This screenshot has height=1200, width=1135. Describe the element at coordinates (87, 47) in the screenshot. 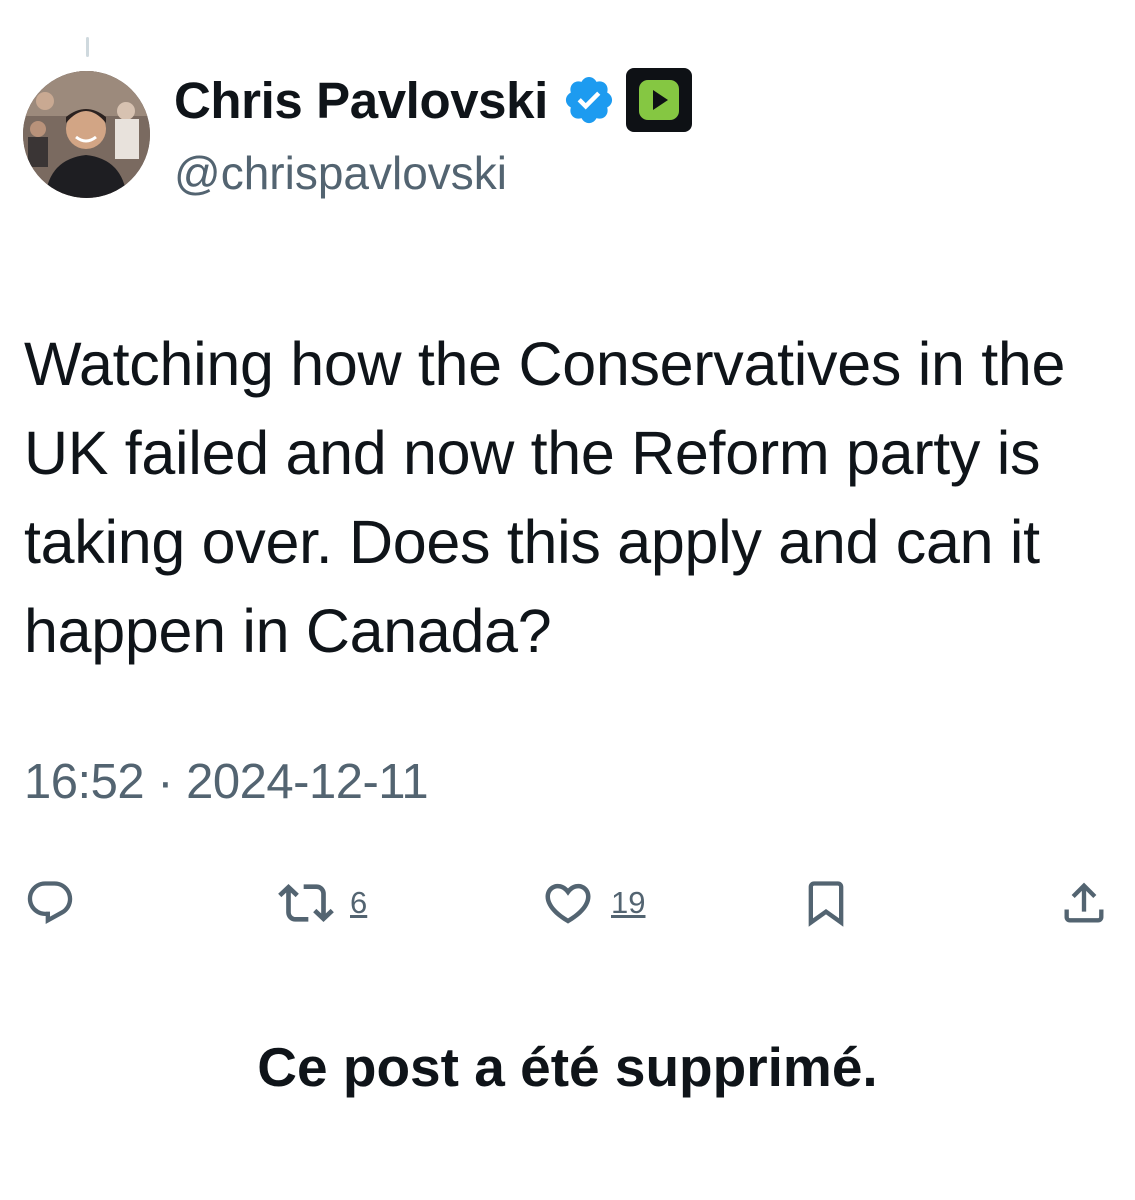

I see `thread-connector-line` at that location.